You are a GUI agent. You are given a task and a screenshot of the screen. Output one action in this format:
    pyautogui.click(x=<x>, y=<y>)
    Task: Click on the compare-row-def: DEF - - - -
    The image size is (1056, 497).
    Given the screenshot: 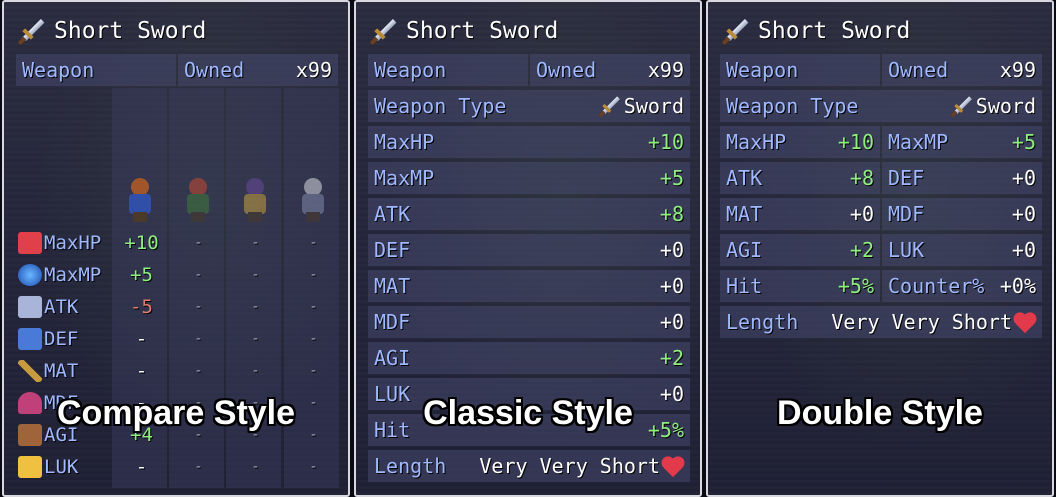 What is the action you would take?
    pyautogui.click(x=177, y=339)
    